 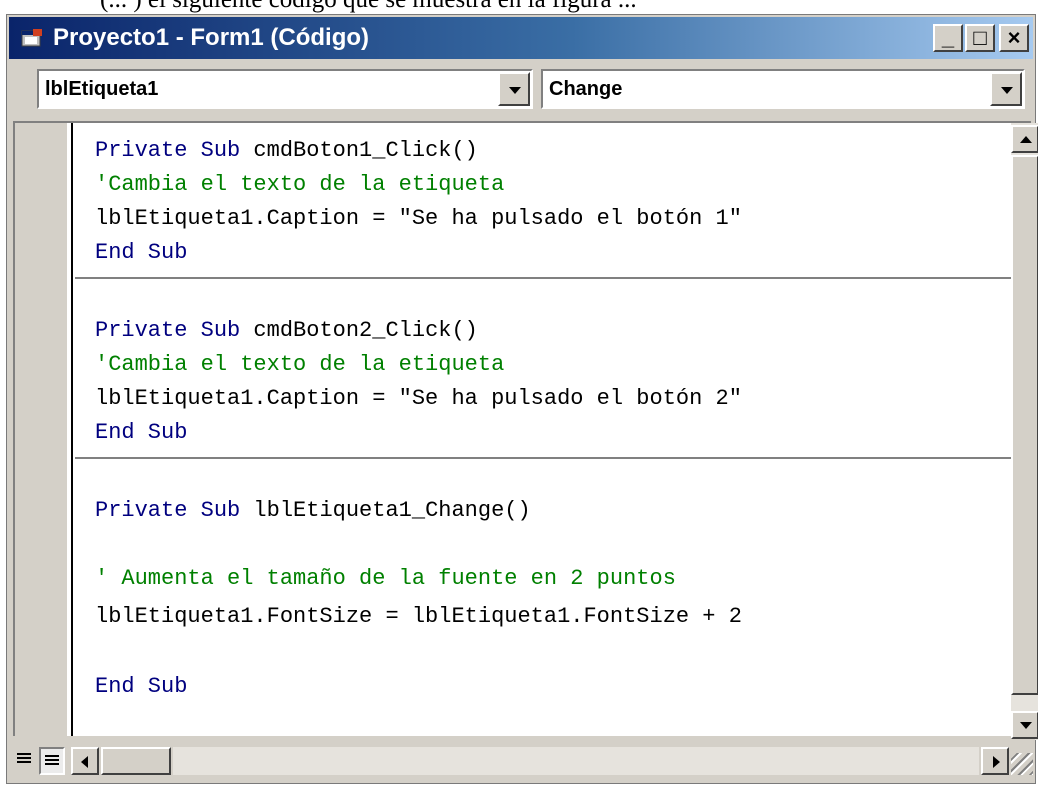 What do you see at coordinates (136, 761) in the screenshot?
I see `horizontal-scroll-thumb` at bounding box center [136, 761].